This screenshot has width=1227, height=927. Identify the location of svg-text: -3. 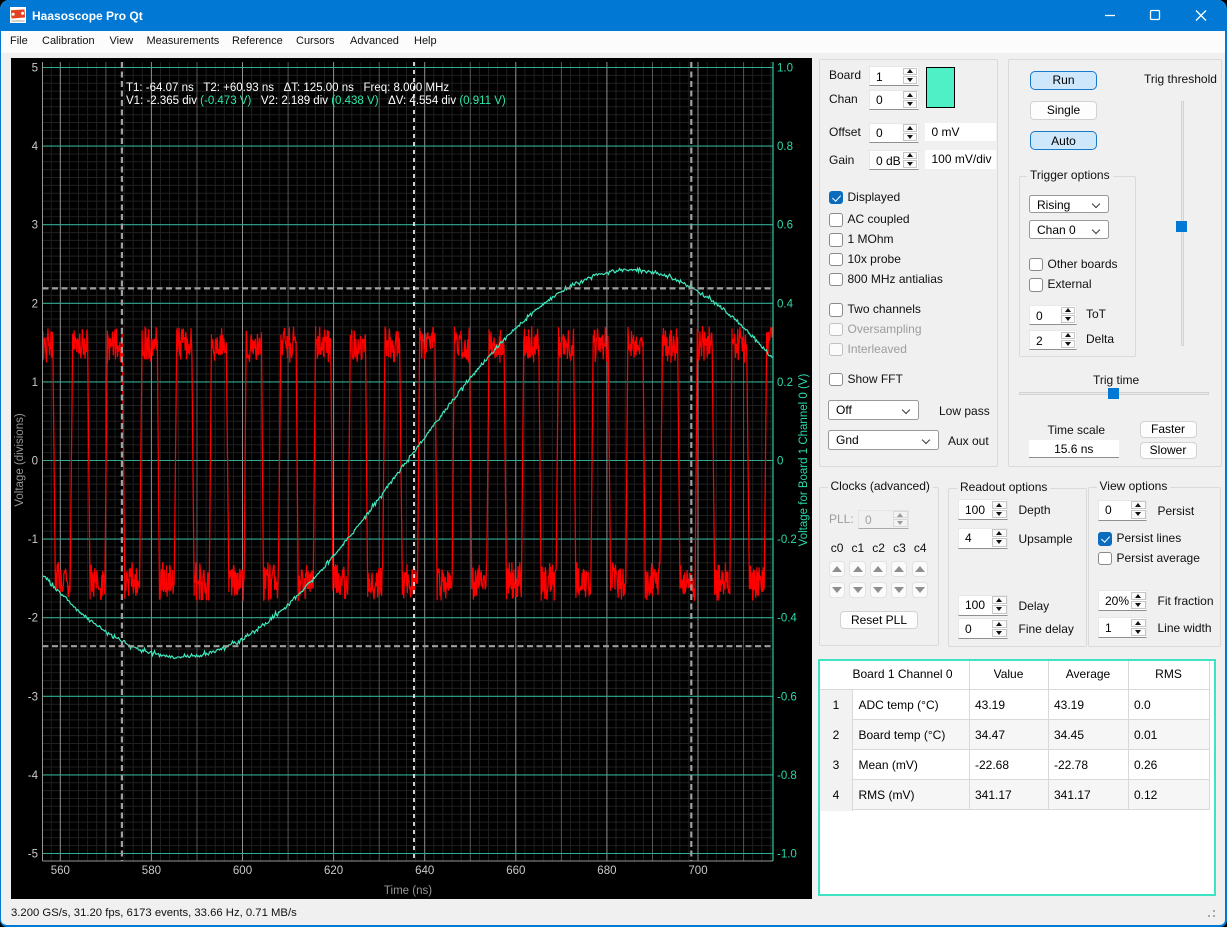
(33, 697).